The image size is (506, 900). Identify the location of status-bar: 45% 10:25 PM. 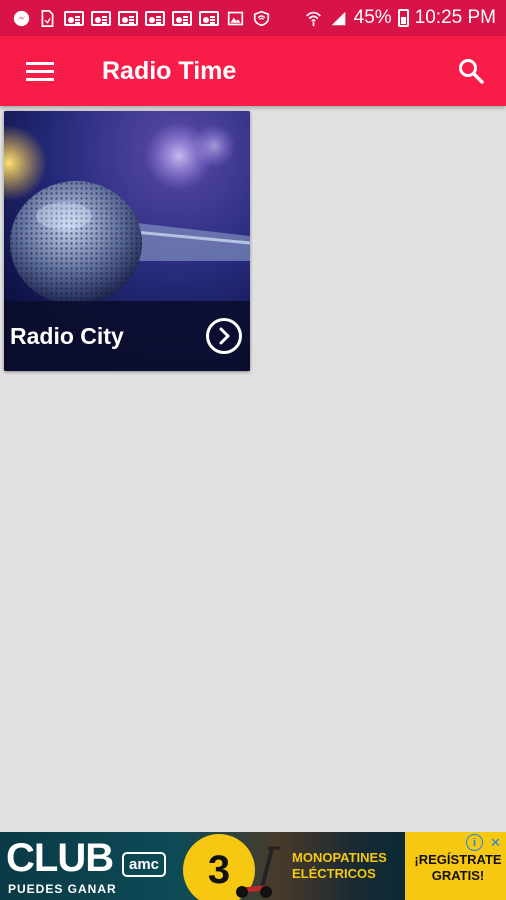
(253, 18).